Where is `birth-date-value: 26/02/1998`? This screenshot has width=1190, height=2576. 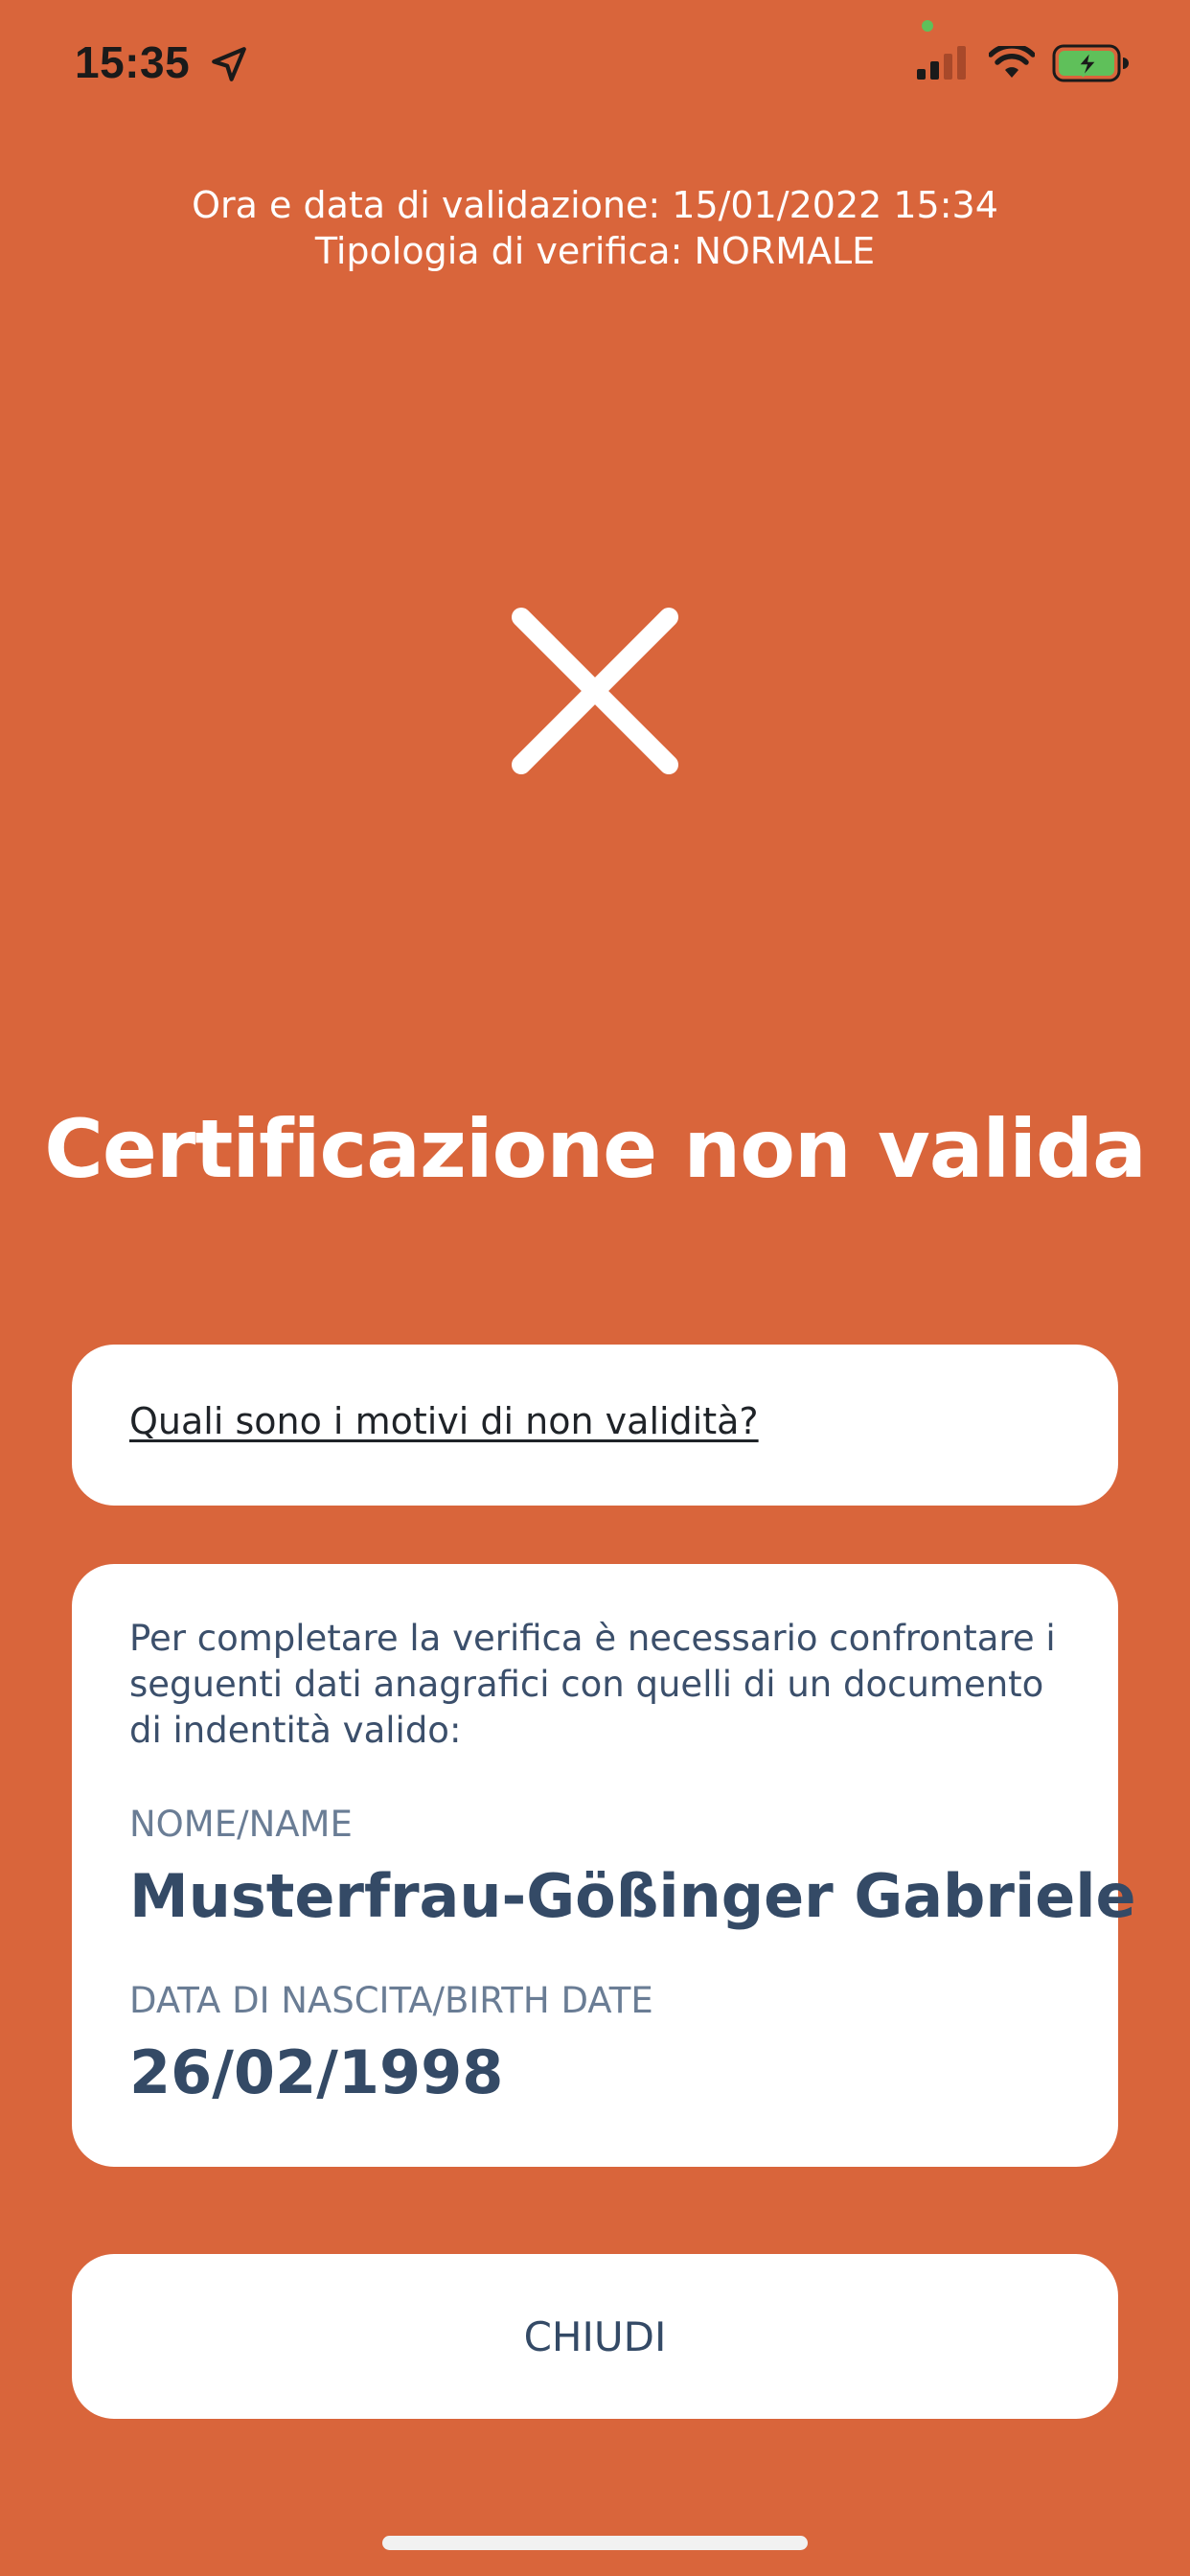 birth-date-value: 26/02/1998 is located at coordinates (317, 2072).